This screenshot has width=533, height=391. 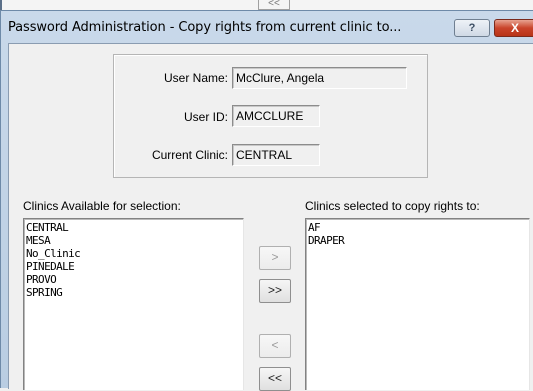 I want to click on background-window-button: <<, so click(x=274, y=5).